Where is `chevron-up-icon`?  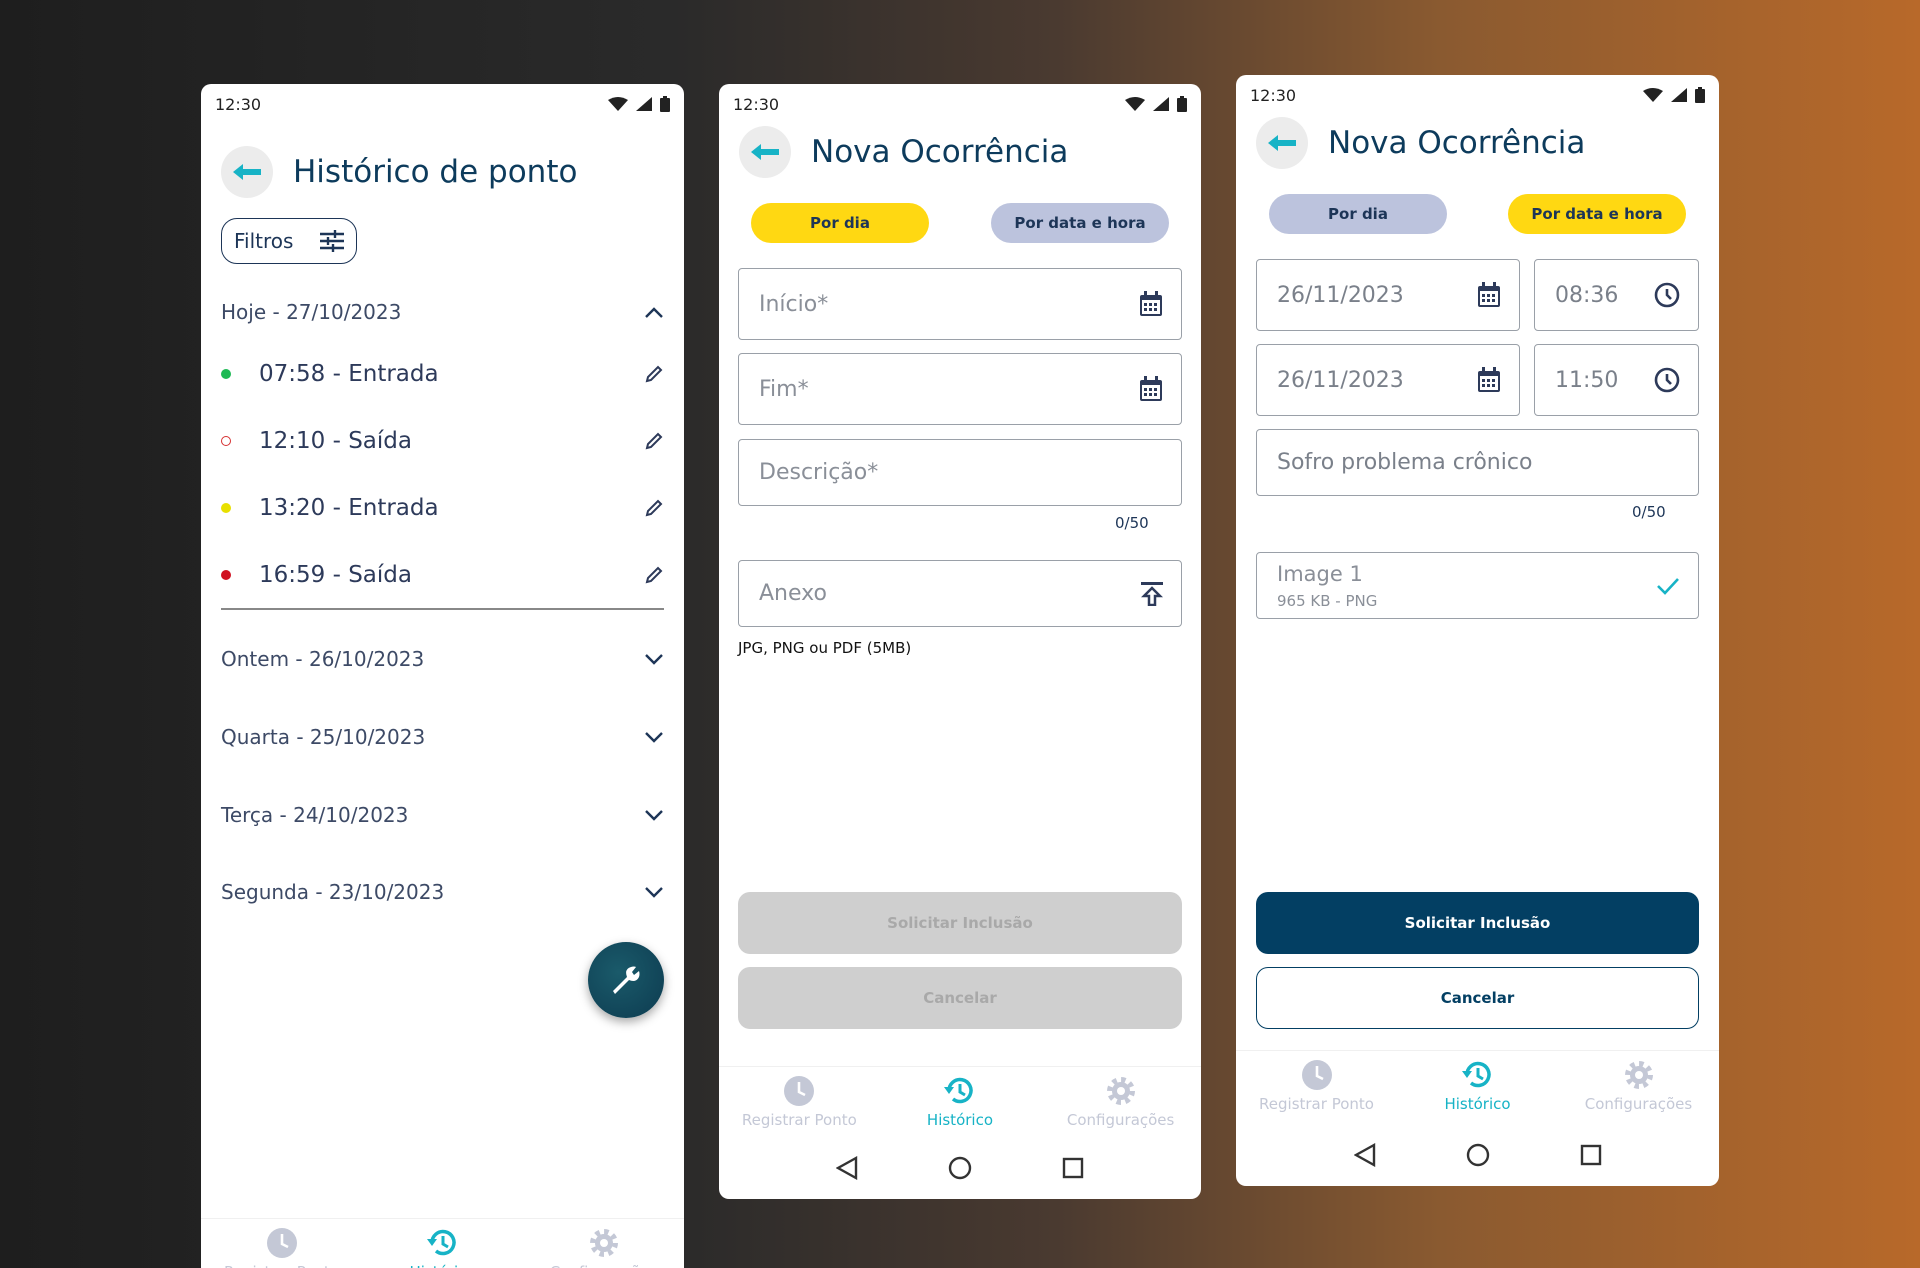 chevron-up-icon is located at coordinates (654, 312).